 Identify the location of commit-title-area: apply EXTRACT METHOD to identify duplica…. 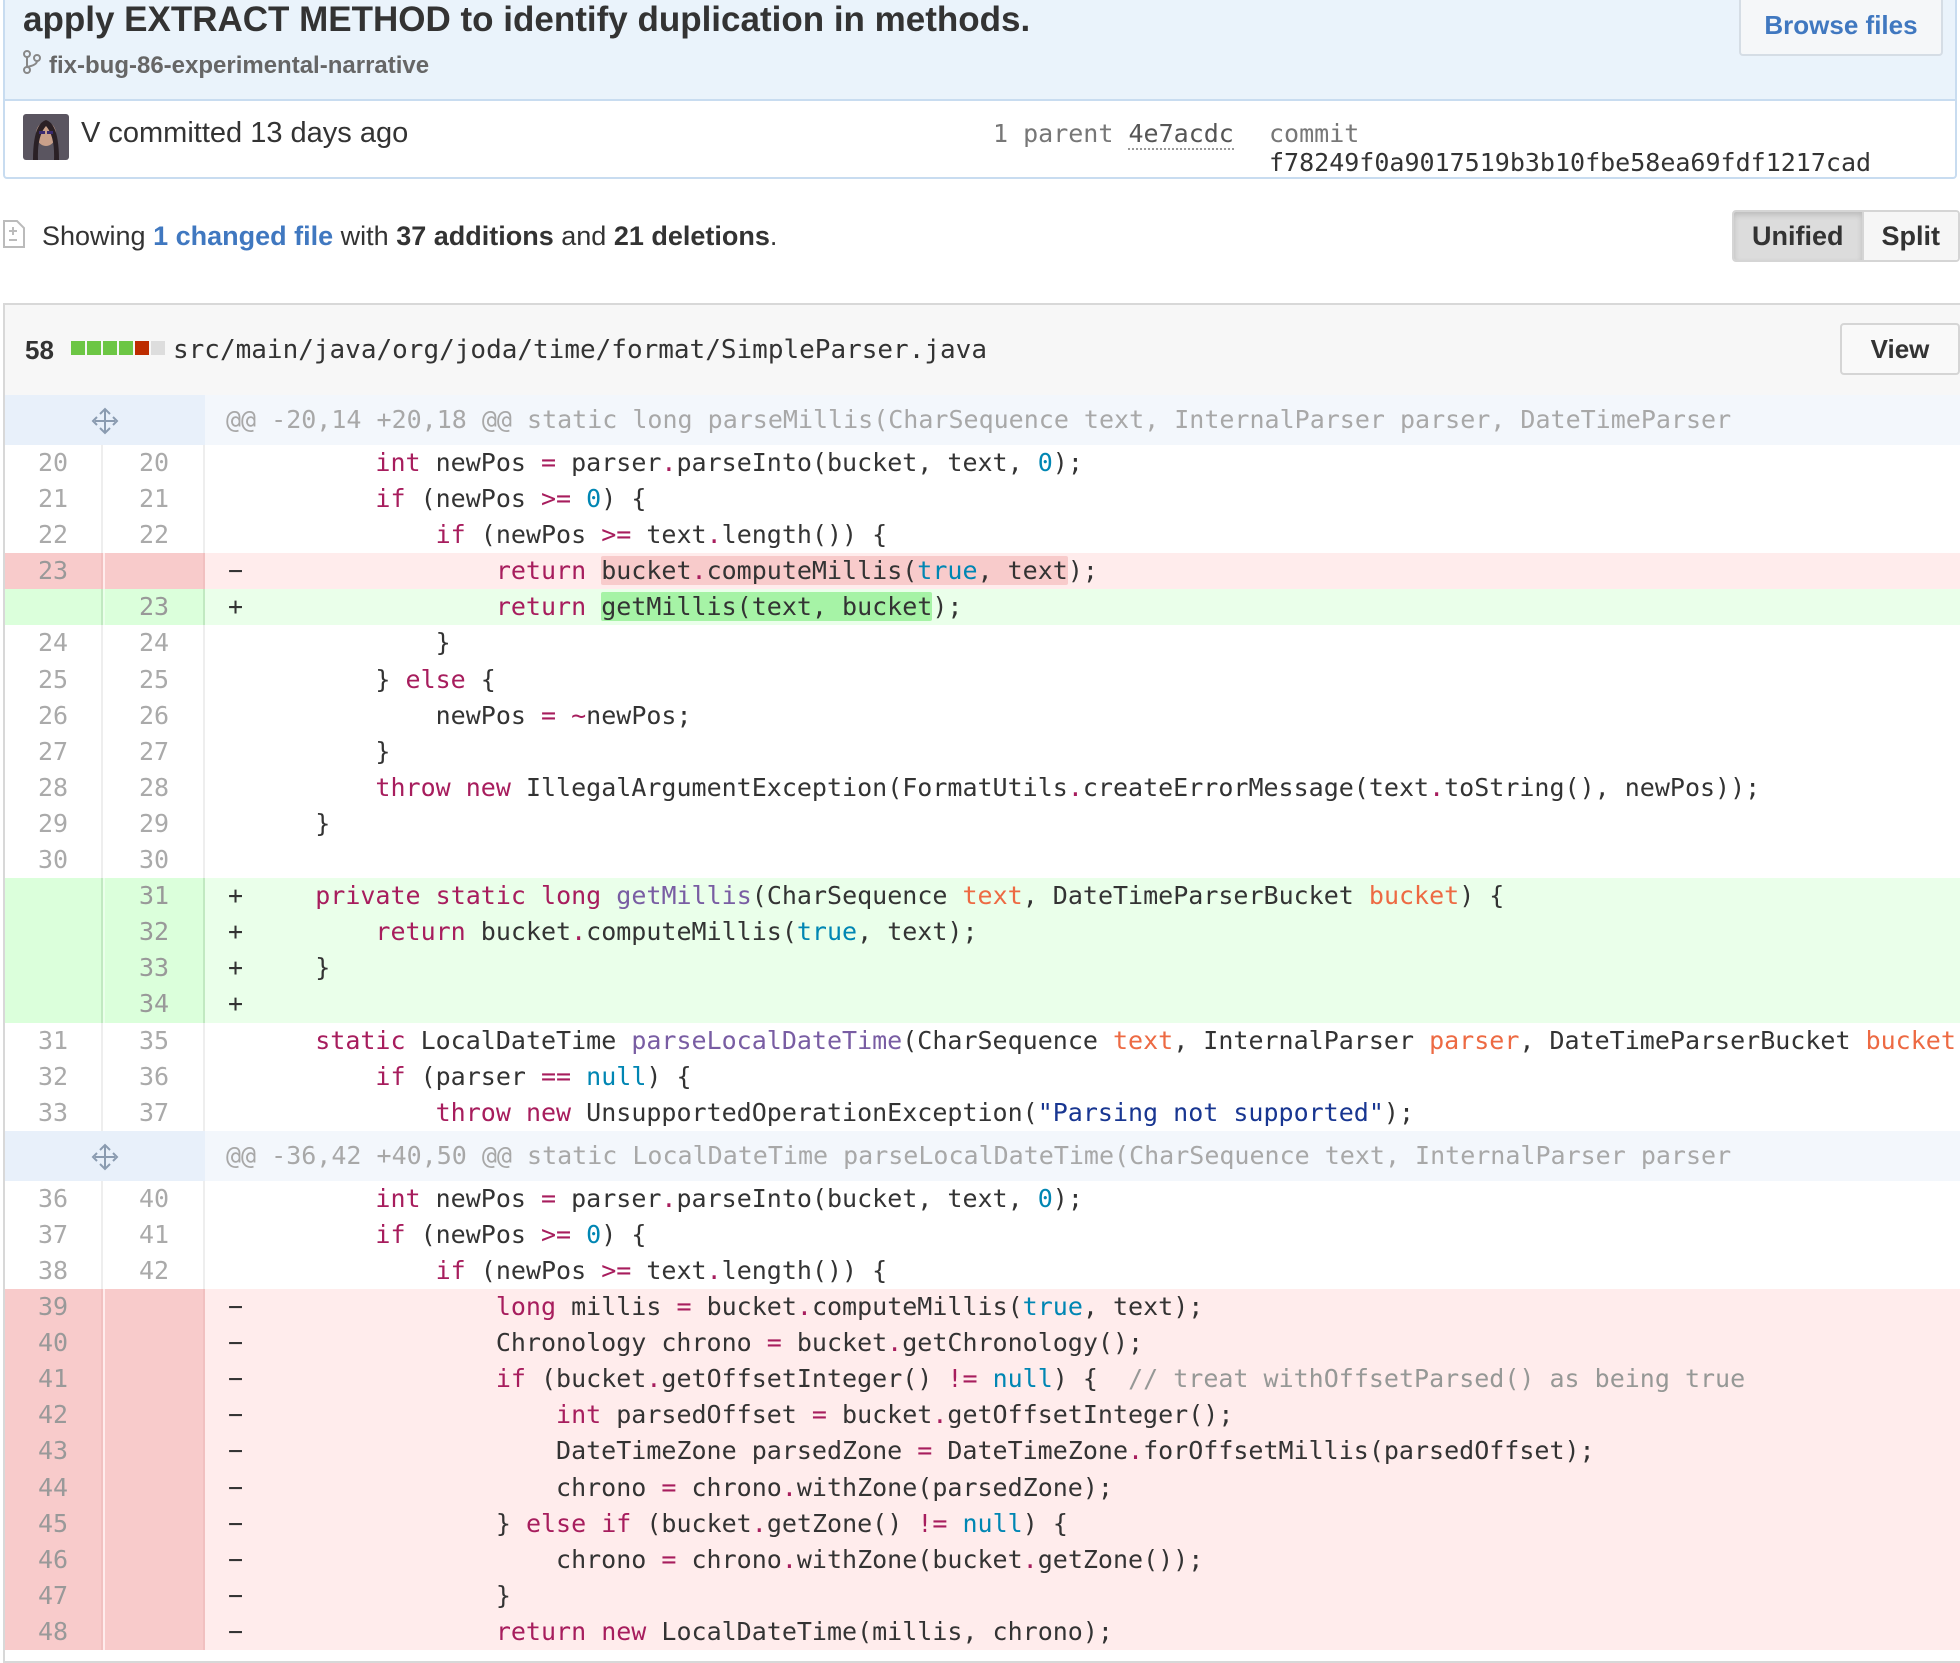
(980, 50).